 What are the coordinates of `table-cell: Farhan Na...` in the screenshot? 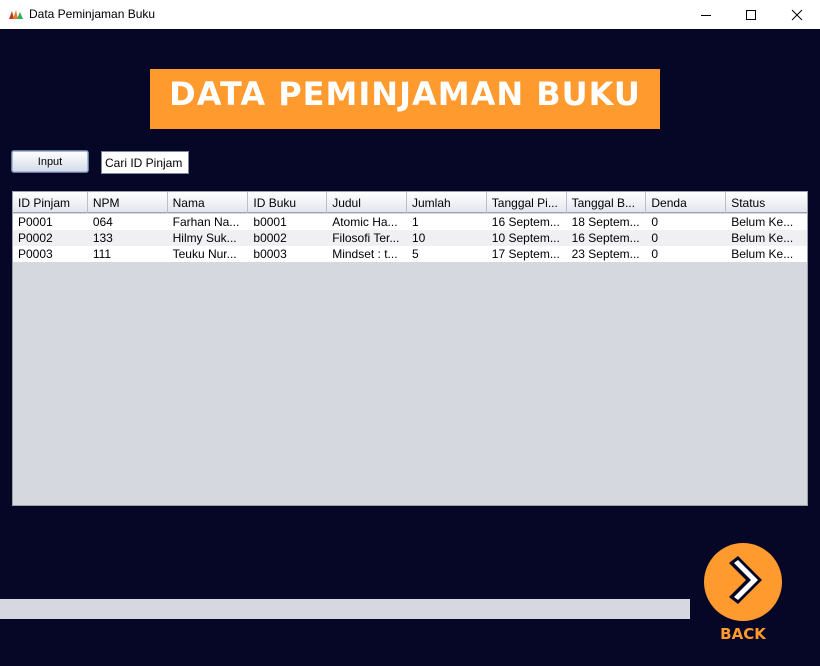 It's located at (206, 222).